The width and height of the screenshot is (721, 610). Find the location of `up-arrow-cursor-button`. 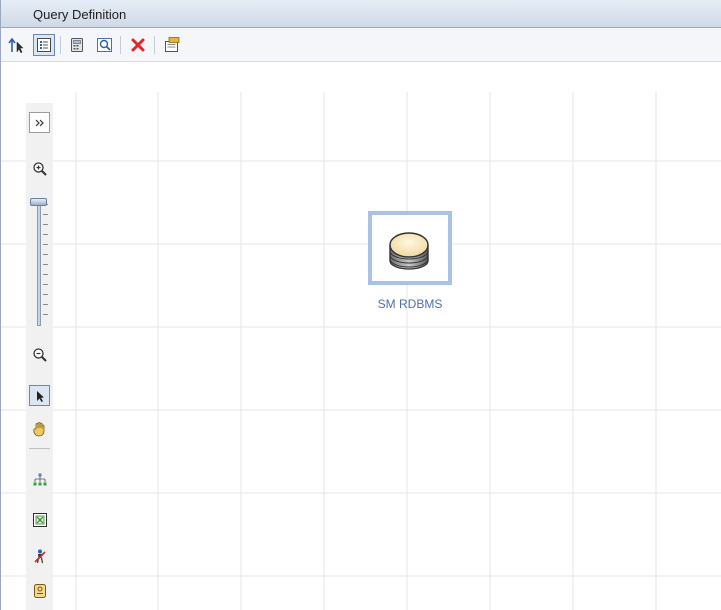

up-arrow-cursor-button is located at coordinates (16, 45).